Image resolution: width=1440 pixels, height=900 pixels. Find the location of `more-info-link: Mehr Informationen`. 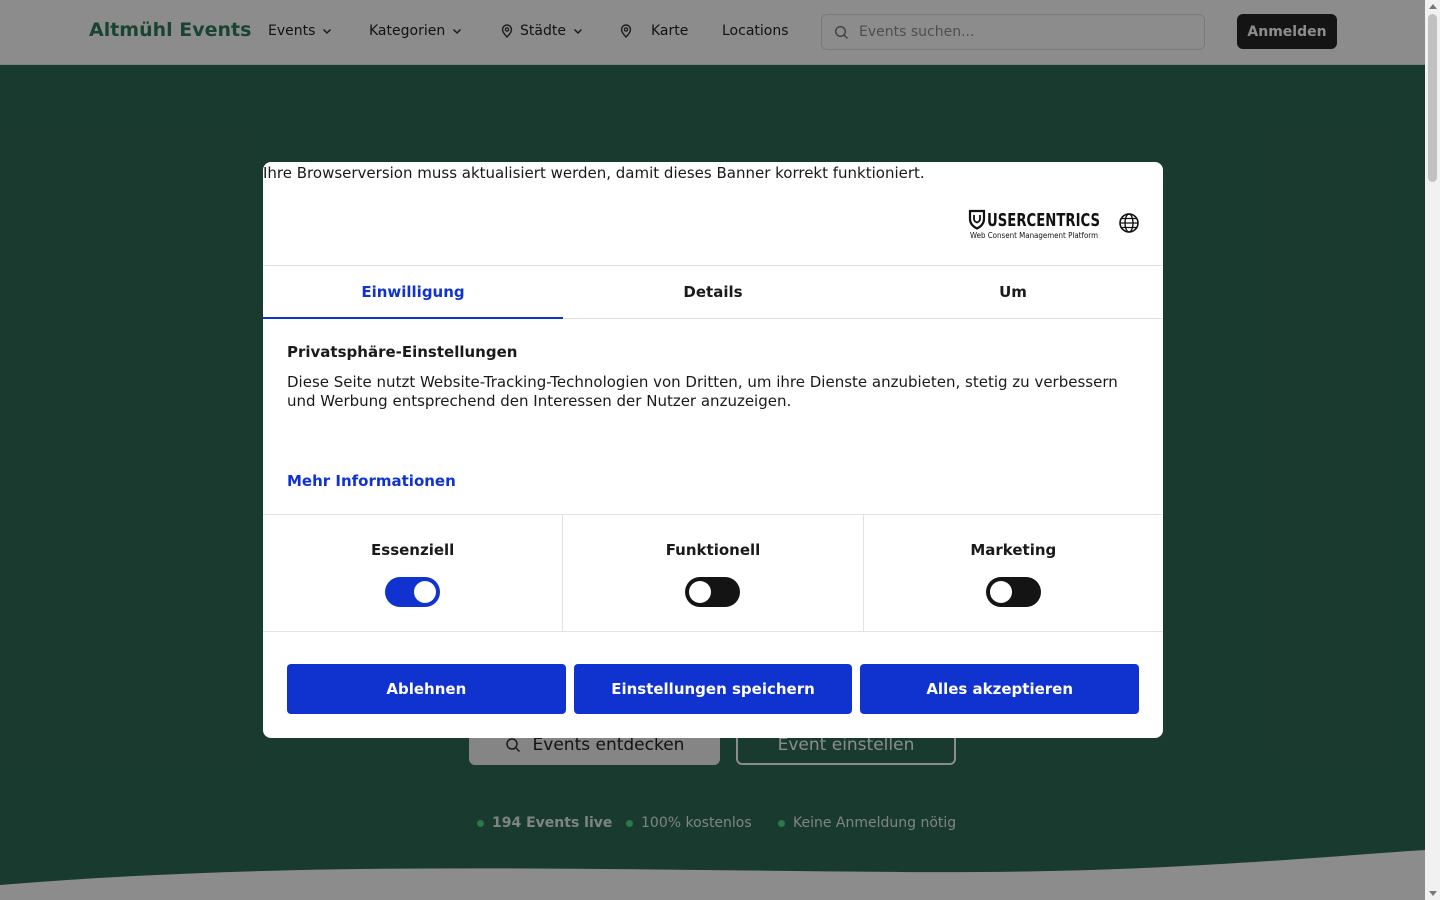

more-info-link: Mehr Informationen is located at coordinates (371, 481).